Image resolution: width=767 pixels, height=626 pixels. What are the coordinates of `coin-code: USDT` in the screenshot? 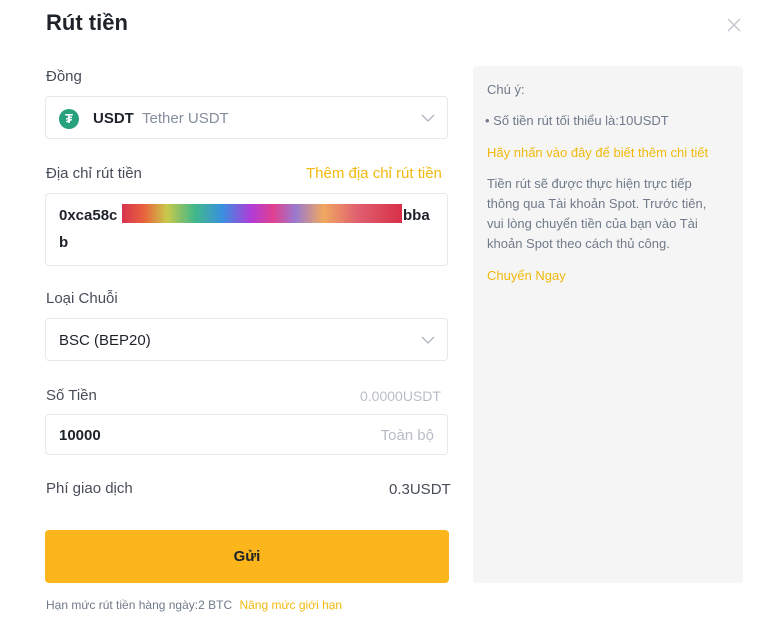 It's located at (113, 118).